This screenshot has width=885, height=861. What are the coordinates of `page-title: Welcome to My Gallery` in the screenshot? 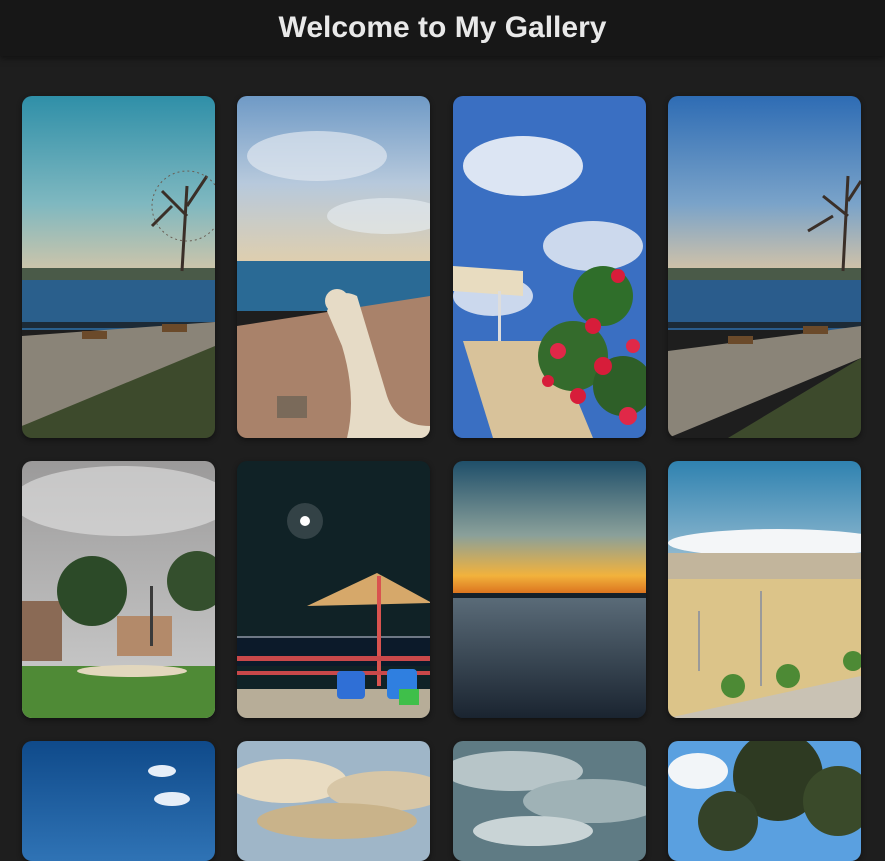 It's located at (442, 27).